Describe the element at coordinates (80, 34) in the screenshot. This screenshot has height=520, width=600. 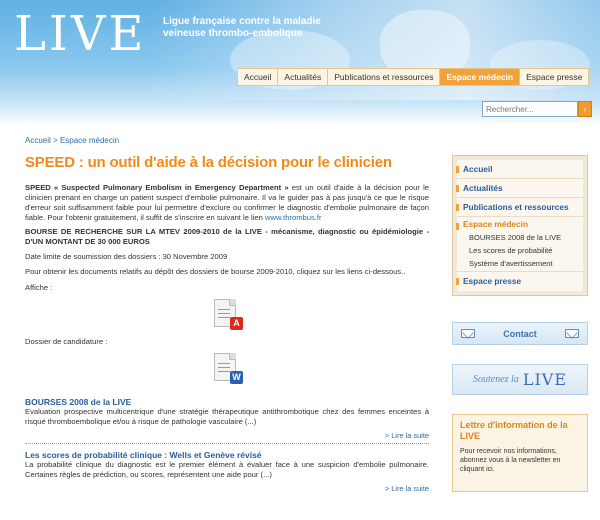
I see `site-logo: LIVE` at that location.